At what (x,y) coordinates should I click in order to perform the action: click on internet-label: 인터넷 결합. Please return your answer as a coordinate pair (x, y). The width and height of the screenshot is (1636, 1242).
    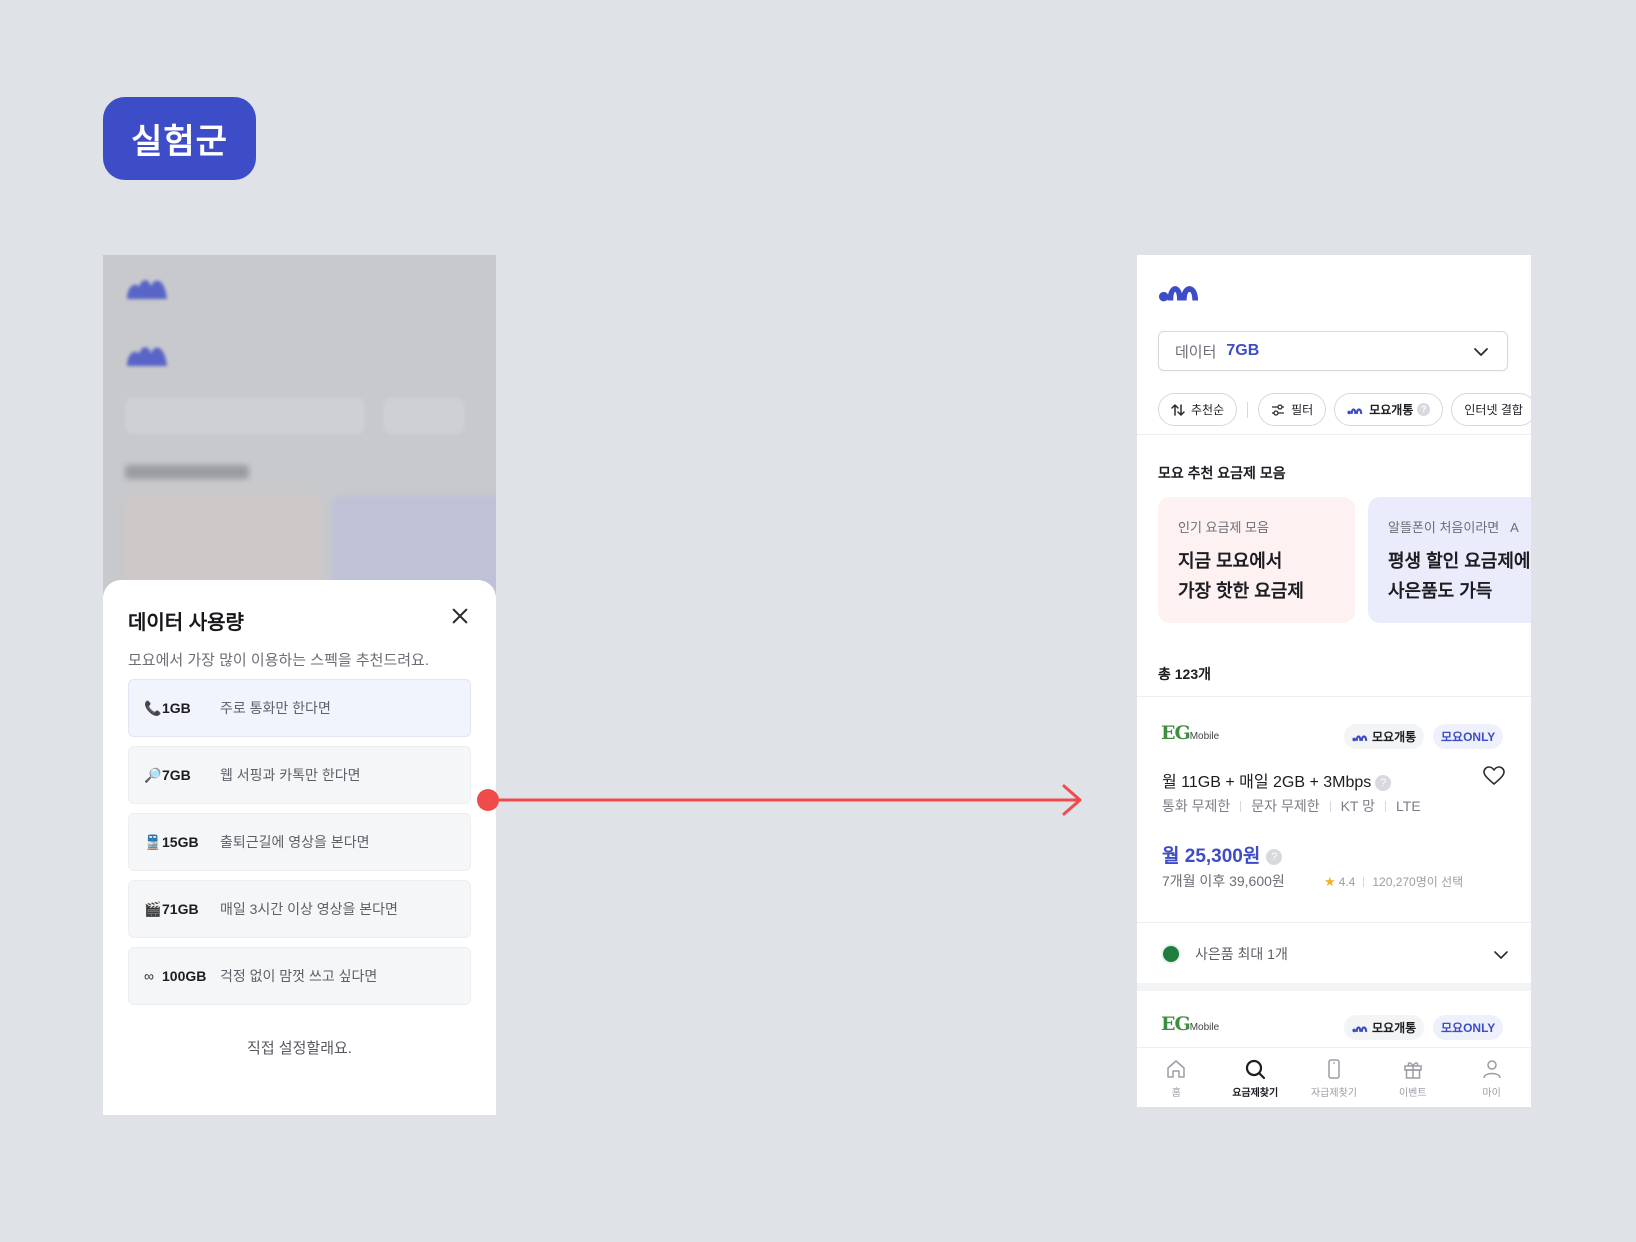
    Looking at the image, I should click on (1493, 410).